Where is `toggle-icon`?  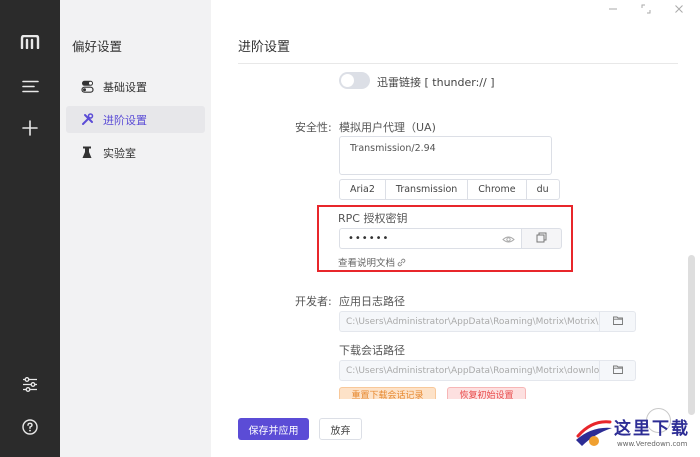 toggle-icon is located at coordinates (87, 87).